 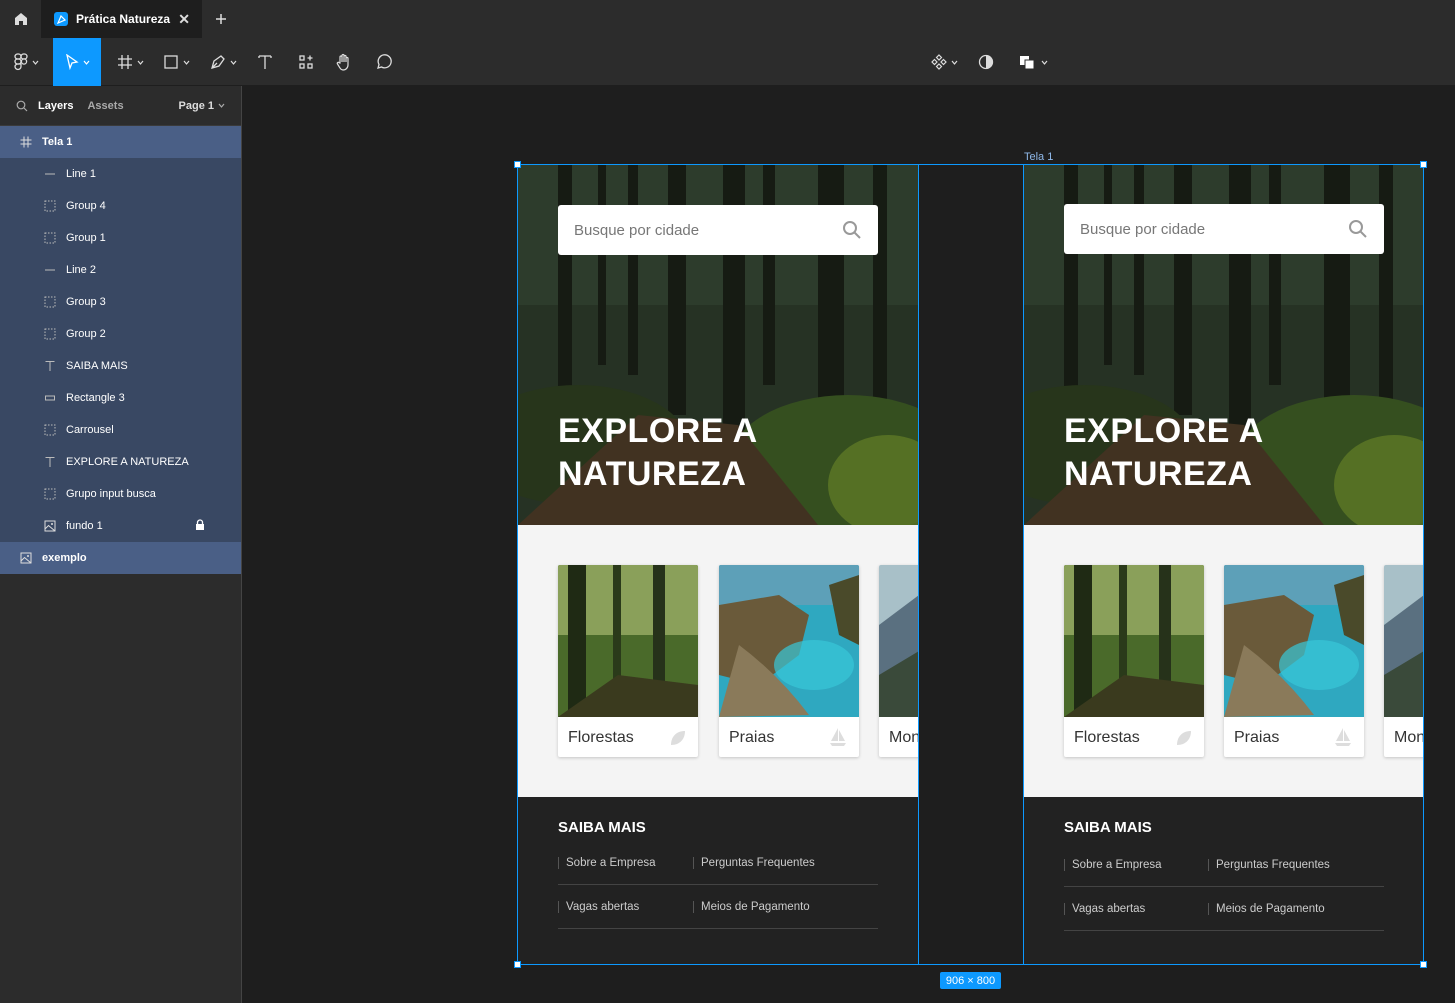 I want to click on text-tool-button, so click(x=265, y=62).